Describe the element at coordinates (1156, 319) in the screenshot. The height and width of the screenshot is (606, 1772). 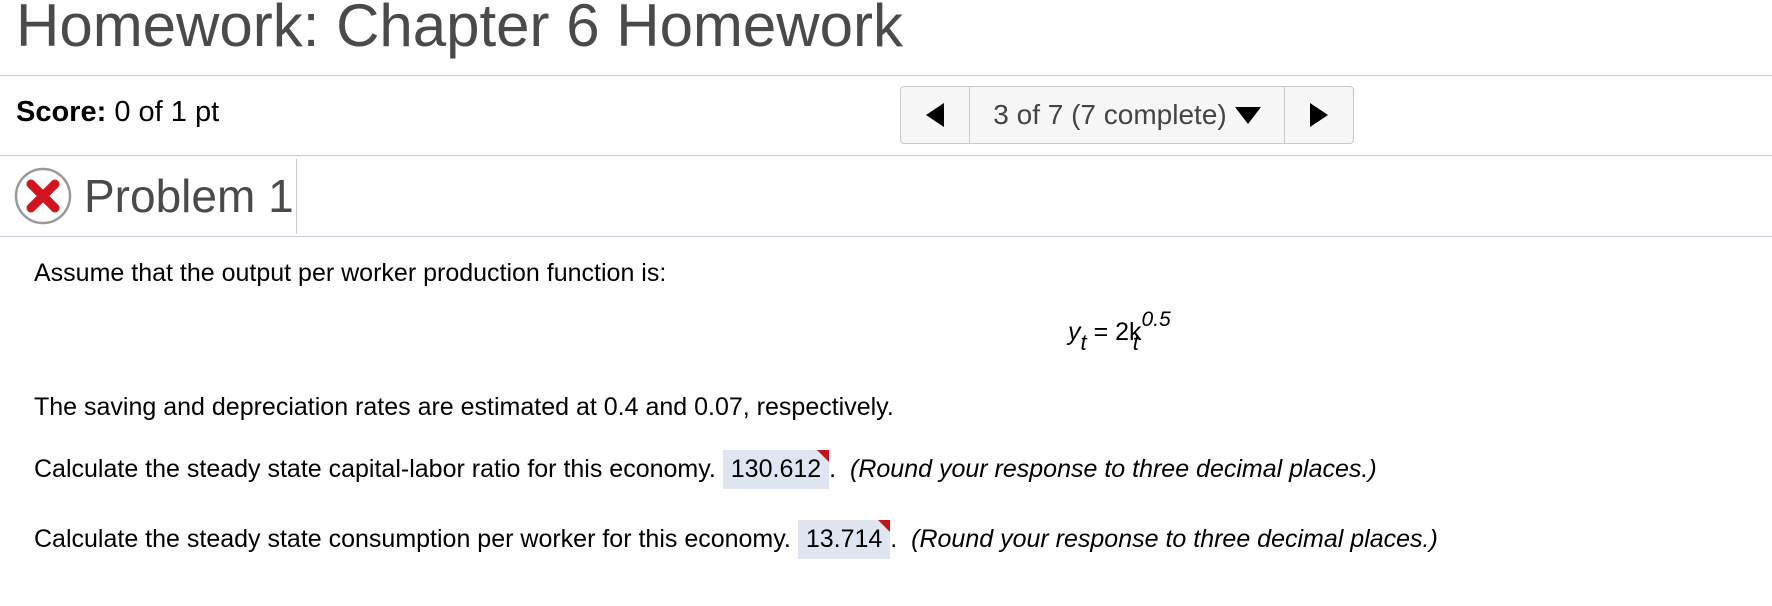
I see `formula-exponent: 0.5` at that location.